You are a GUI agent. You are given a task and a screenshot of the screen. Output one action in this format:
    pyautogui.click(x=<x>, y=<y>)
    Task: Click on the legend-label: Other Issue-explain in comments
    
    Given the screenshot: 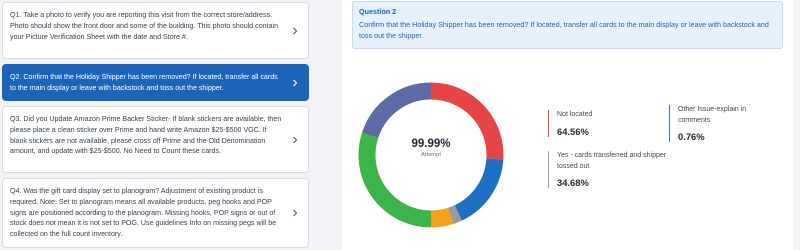 What is the action you would take?
    pyautogui.click(x=712, y=115)
    